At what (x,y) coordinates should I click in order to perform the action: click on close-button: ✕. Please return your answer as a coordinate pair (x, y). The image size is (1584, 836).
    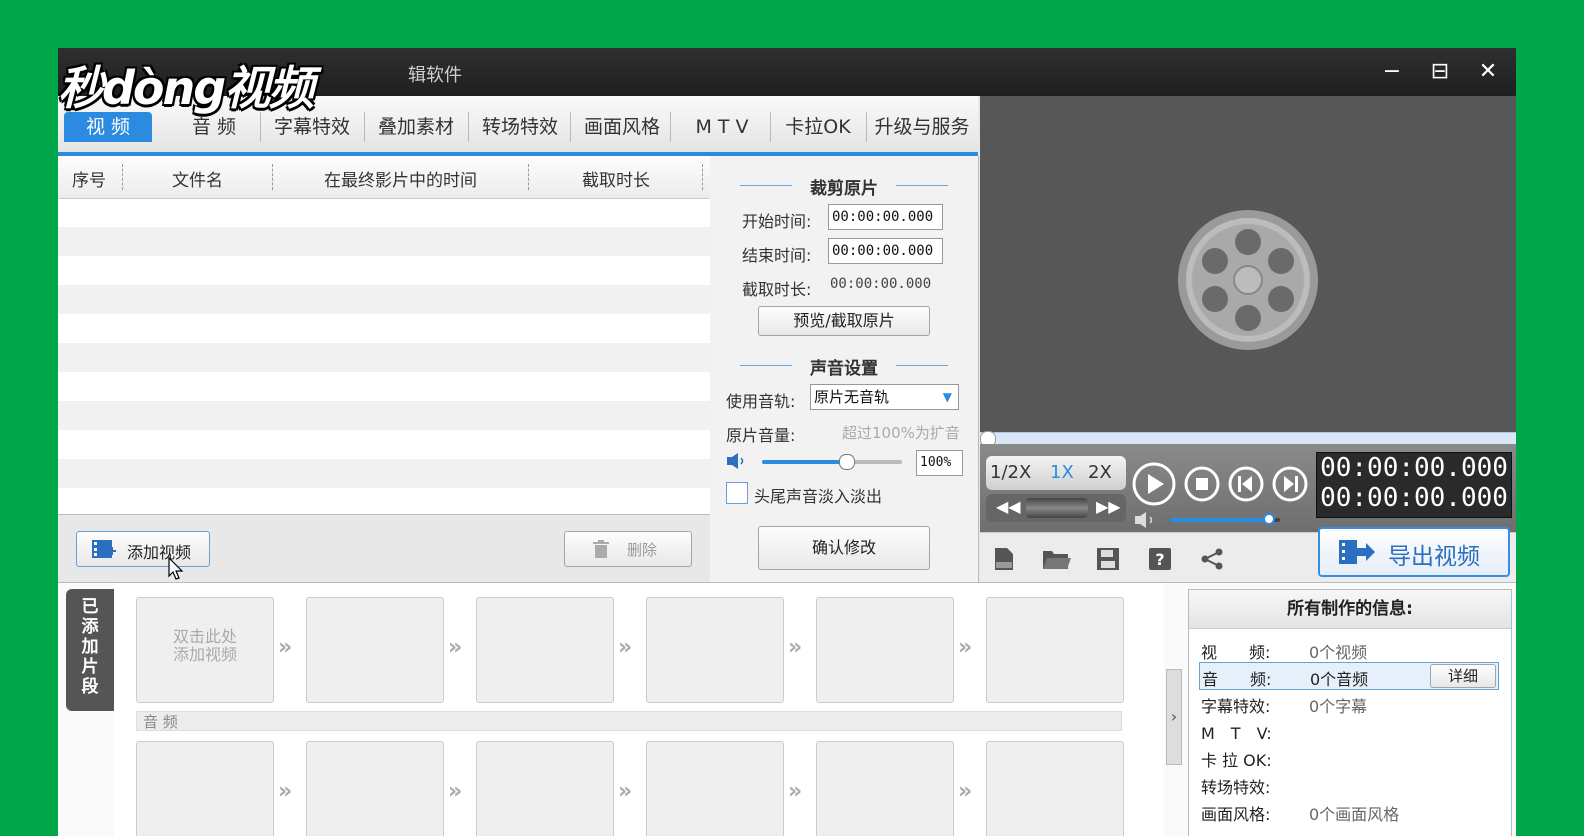
    Looking at the image, I should click on (1488, 72).